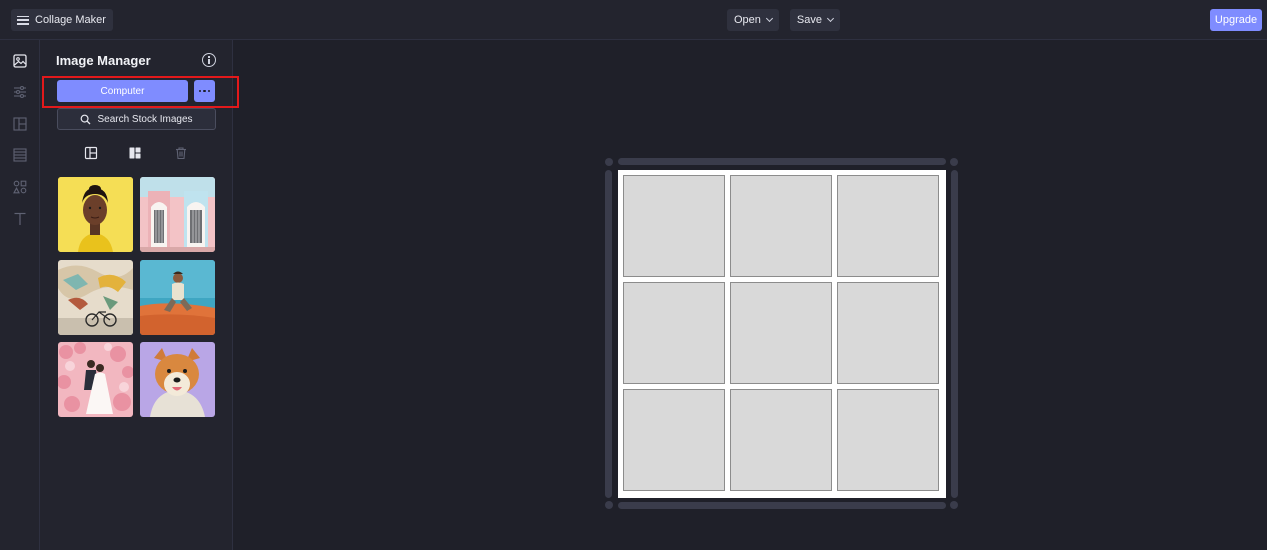 This screenshot has width=1267, height=550. What do you see at coordinates (20, 155) in the screenshot?
I see `background-icon` at bounding box center [20, 155].